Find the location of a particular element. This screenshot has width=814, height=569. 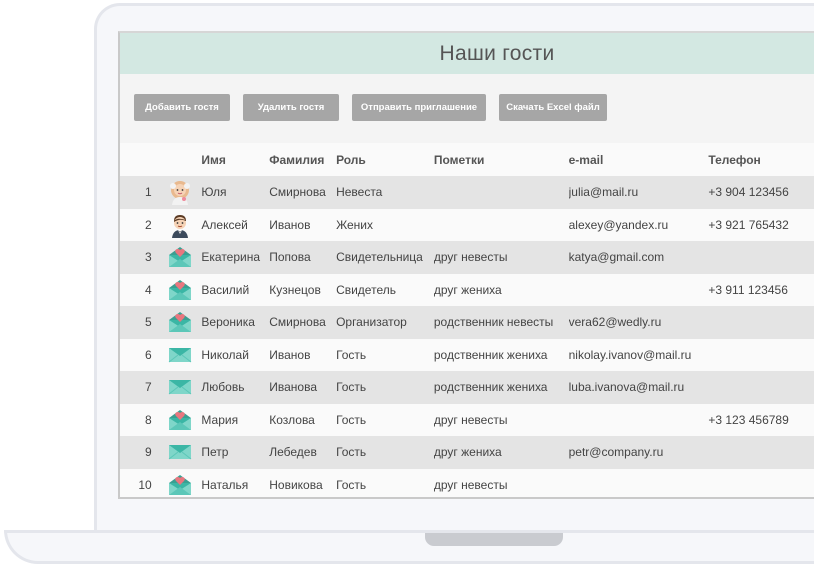

header-notes: Пометки is located at coordinates (501, 159).